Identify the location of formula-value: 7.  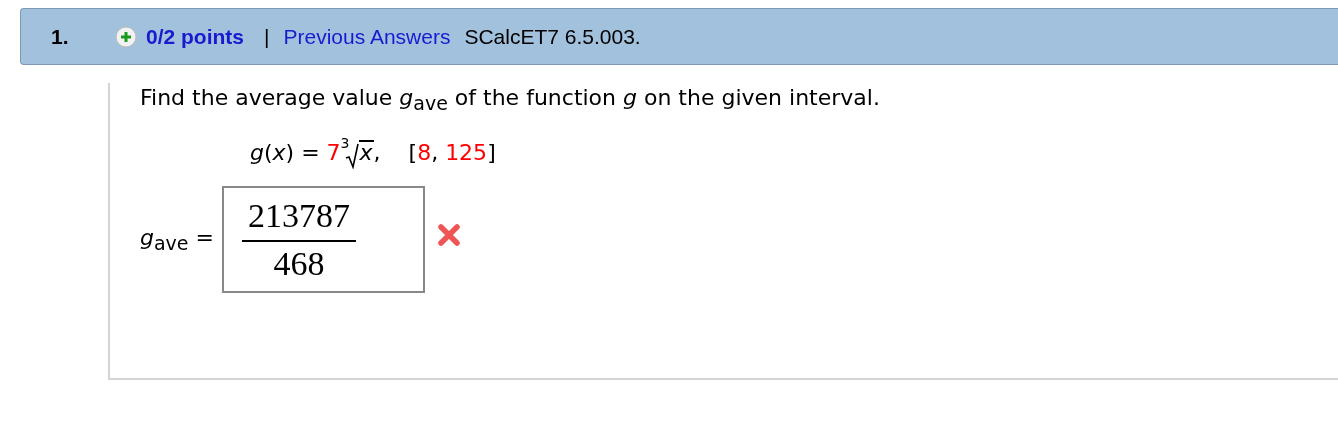
(333, 153).